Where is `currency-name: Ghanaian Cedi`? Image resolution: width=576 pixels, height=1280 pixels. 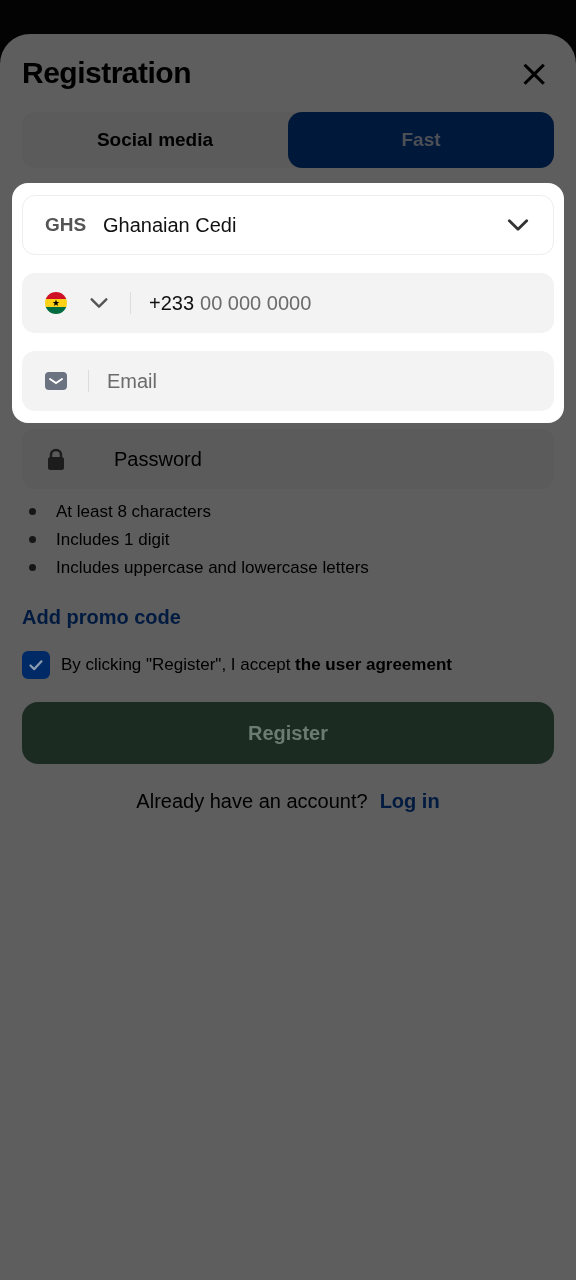
currency-name: Ghanaian Cedi is located at coordinates (170, 225).